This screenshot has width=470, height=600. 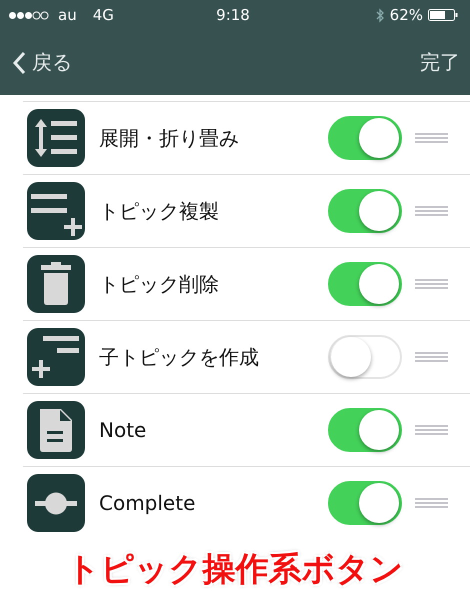 What do you see at coordinates (380, 15) in the screenshot?
I see `bluetooth-icon` at bounding box center [380, 15].